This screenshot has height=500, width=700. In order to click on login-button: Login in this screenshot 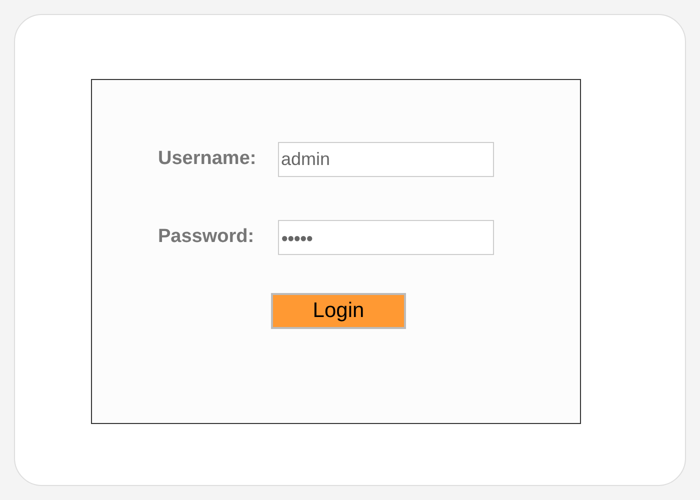, I will do `click(338, 311)`.